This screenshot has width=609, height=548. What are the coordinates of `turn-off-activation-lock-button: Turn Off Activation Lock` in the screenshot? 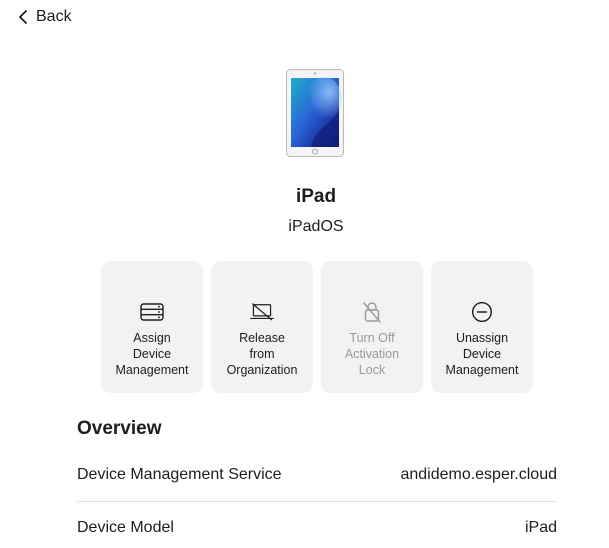 It's located at (372, 327).